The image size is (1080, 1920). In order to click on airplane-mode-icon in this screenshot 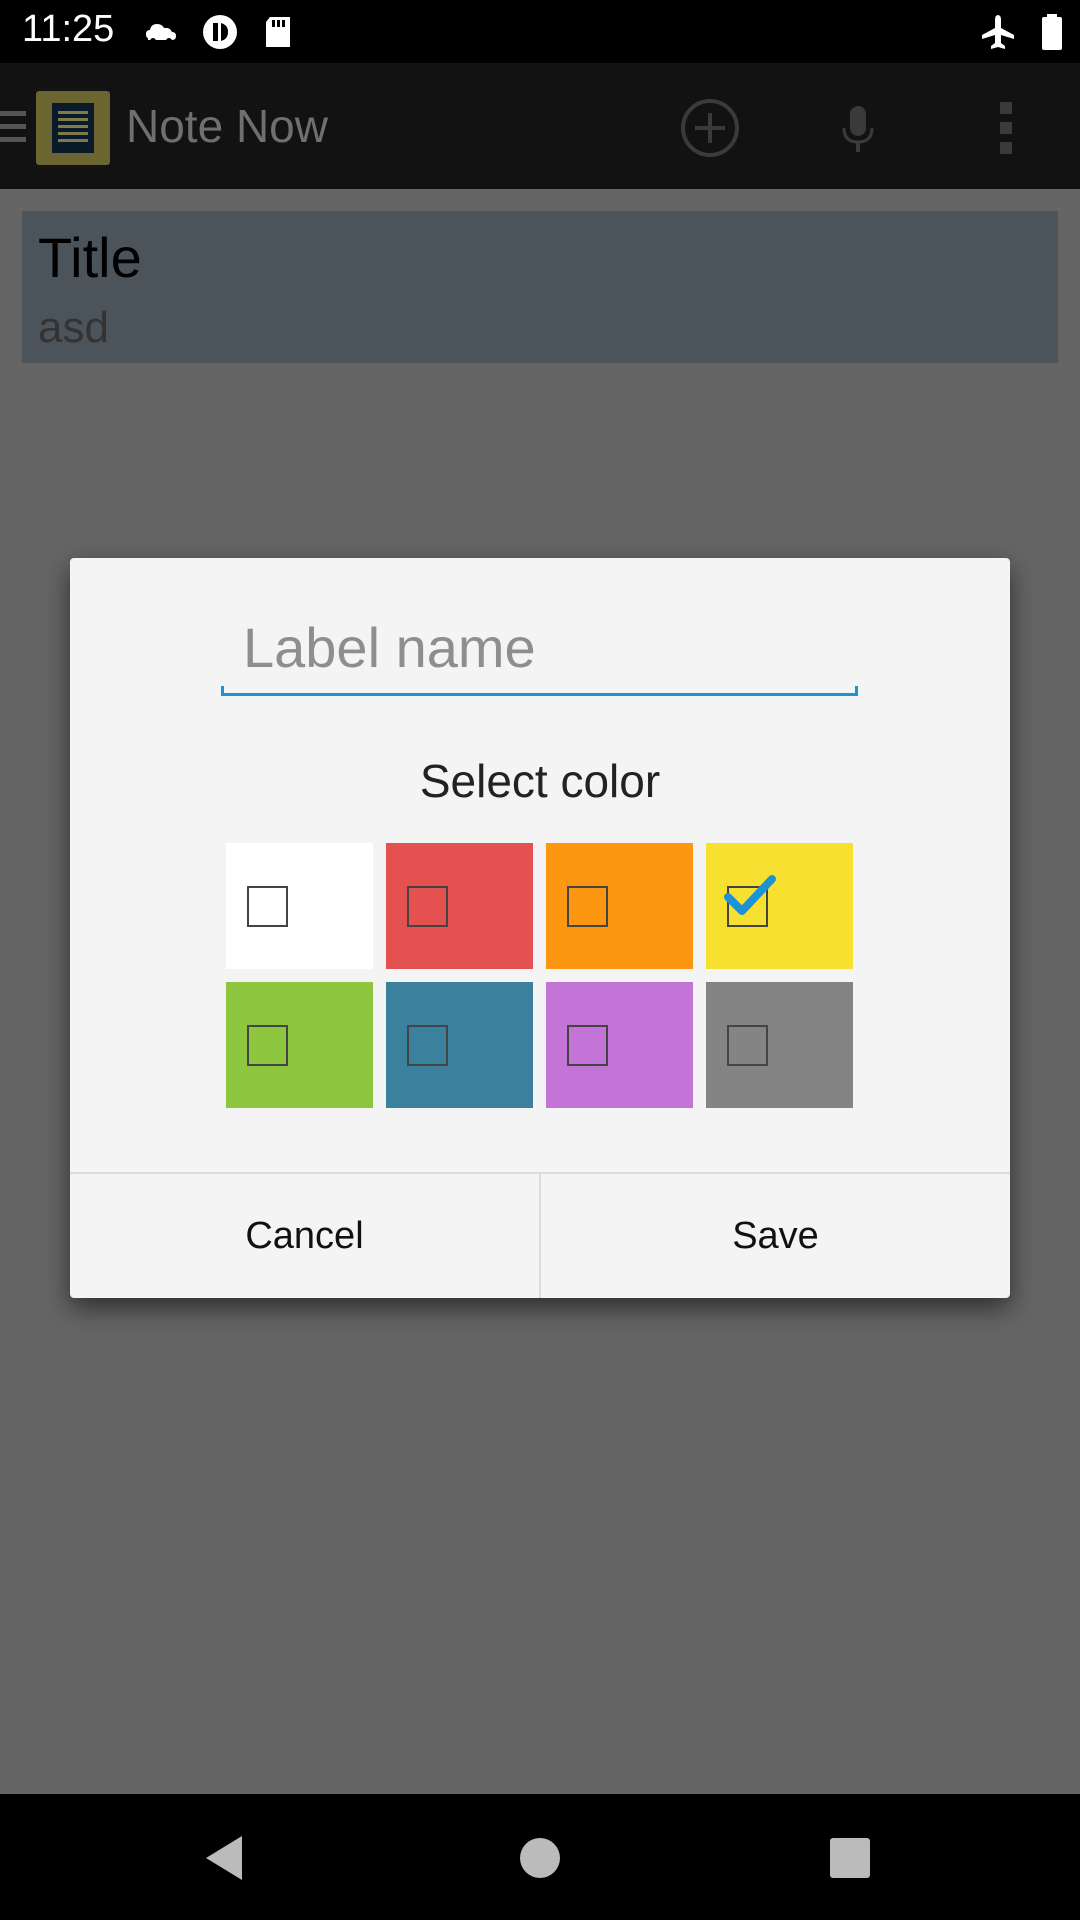, I will do `click(998, 32)`.